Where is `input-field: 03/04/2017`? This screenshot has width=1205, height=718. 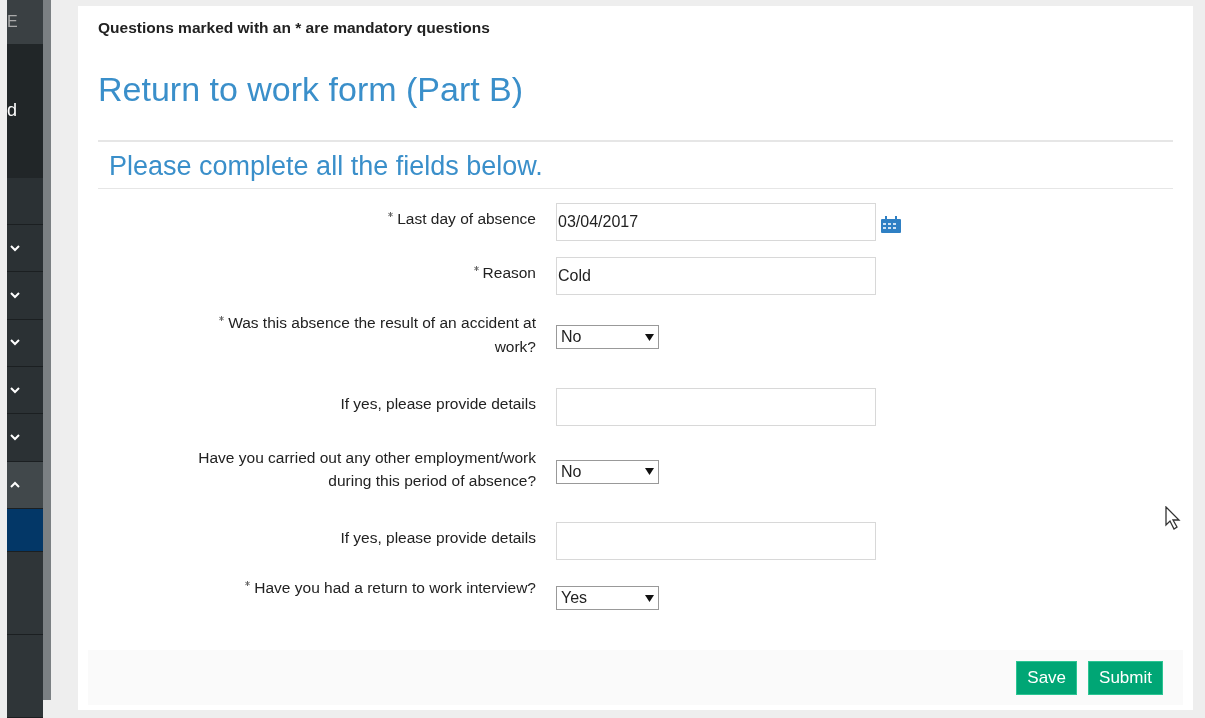
input-field: 03/04/2017 is located at coordinates (716, 222).